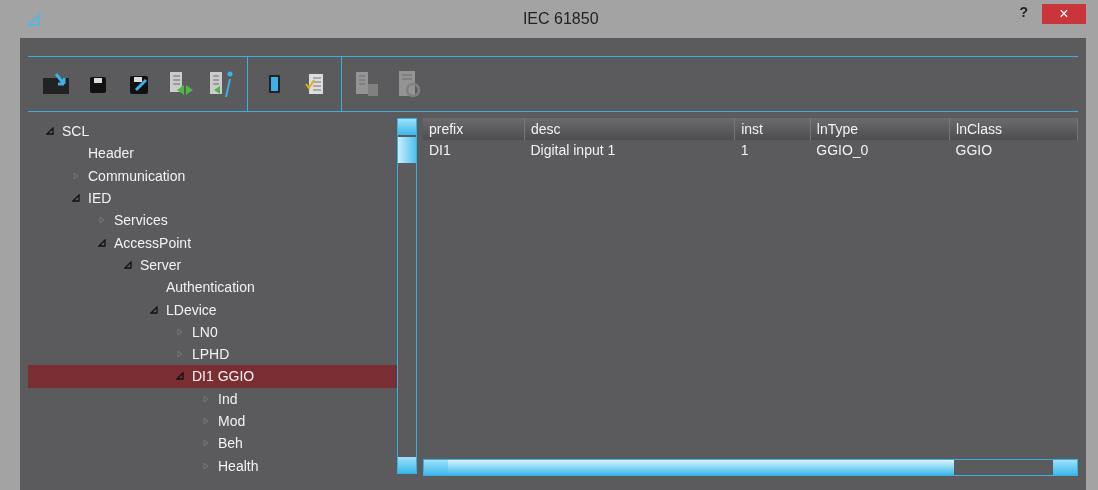 This screenshot has width=1098, height=490. I want to click on tree-item: Ind, so click(212, 398).